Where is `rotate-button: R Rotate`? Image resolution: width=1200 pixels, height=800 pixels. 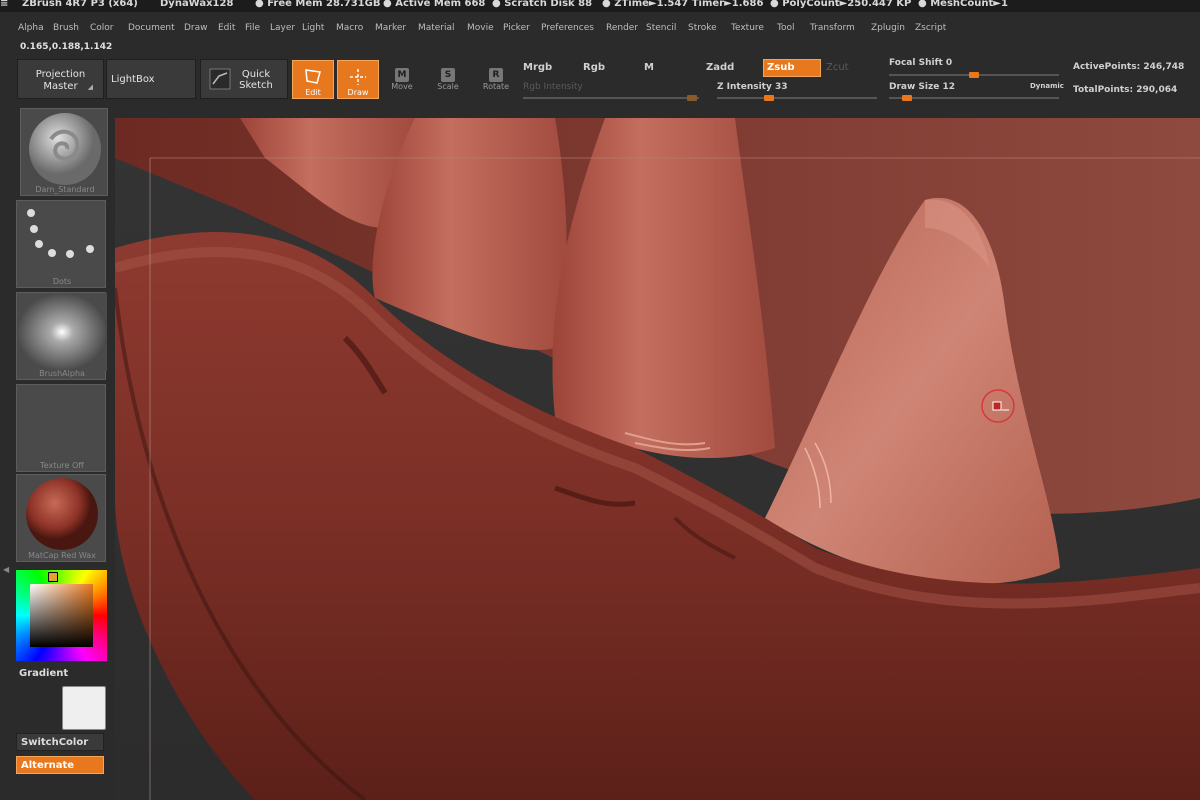 rotate-button: R Rotate is located at coordinates (496, 80).